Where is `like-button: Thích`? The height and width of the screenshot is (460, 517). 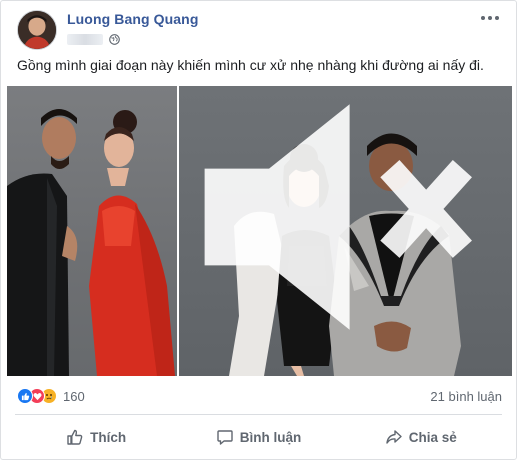
like-button: Thích is located at coordinates (96, 437).